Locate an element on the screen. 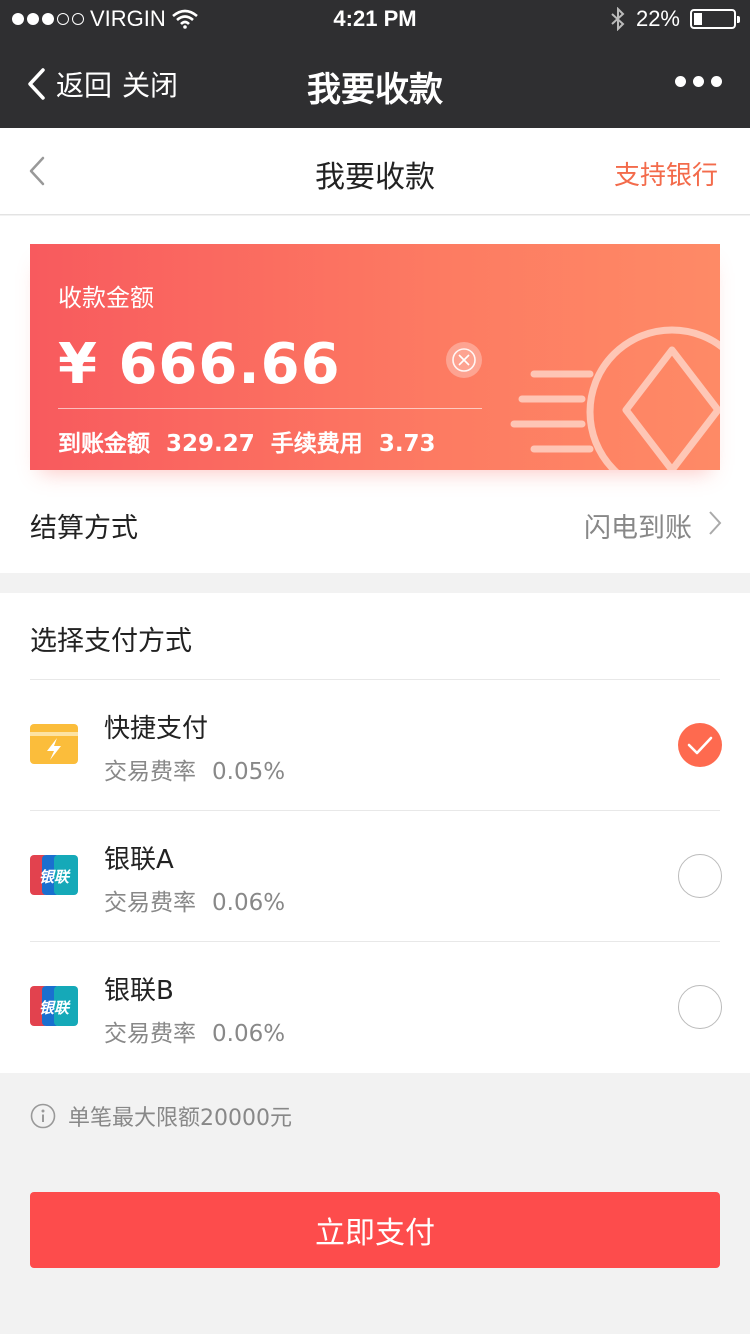 Image resolution: width=750 pixels, height=1334 pixels. close-button: 关闭 is located at coordinates (150, 84).